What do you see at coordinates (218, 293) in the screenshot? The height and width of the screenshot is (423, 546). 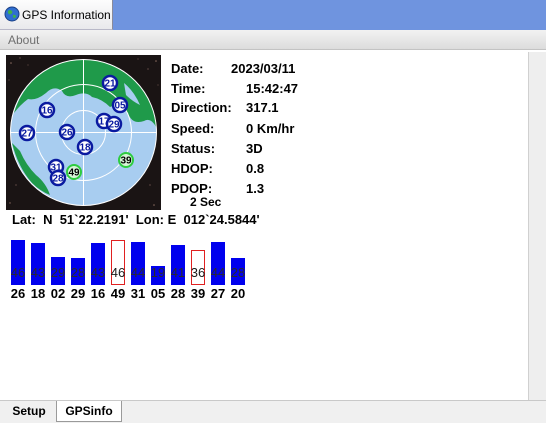 I see `signal-prn-label: 27` at bounding box center [218, 293].